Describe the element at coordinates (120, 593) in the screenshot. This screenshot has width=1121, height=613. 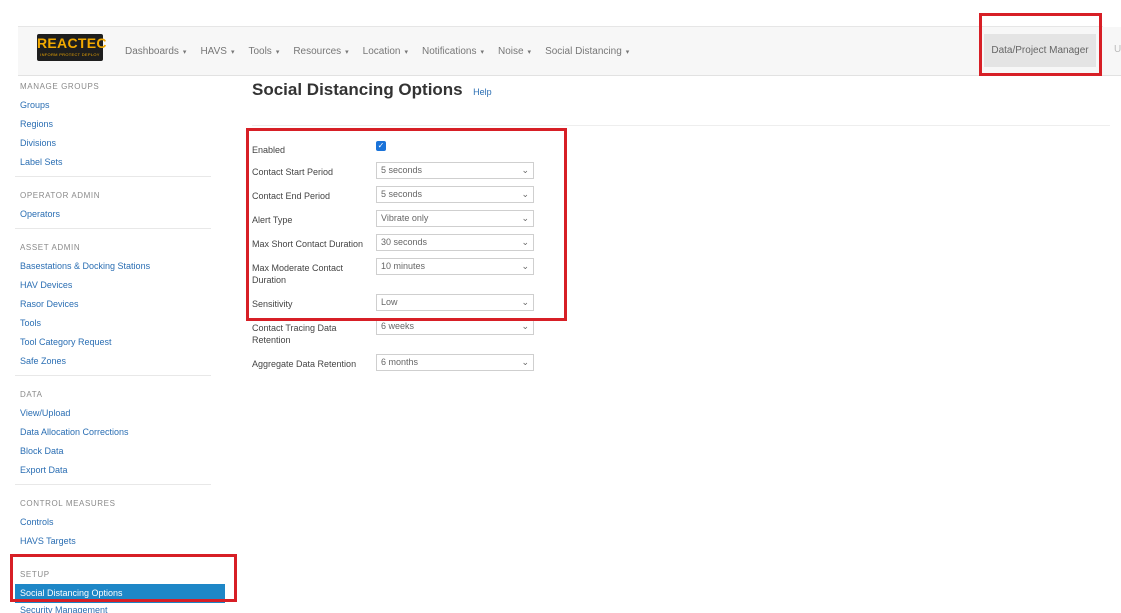
I see `sidebar-item-social-distancing-options: Social Distancing Options` at that location.